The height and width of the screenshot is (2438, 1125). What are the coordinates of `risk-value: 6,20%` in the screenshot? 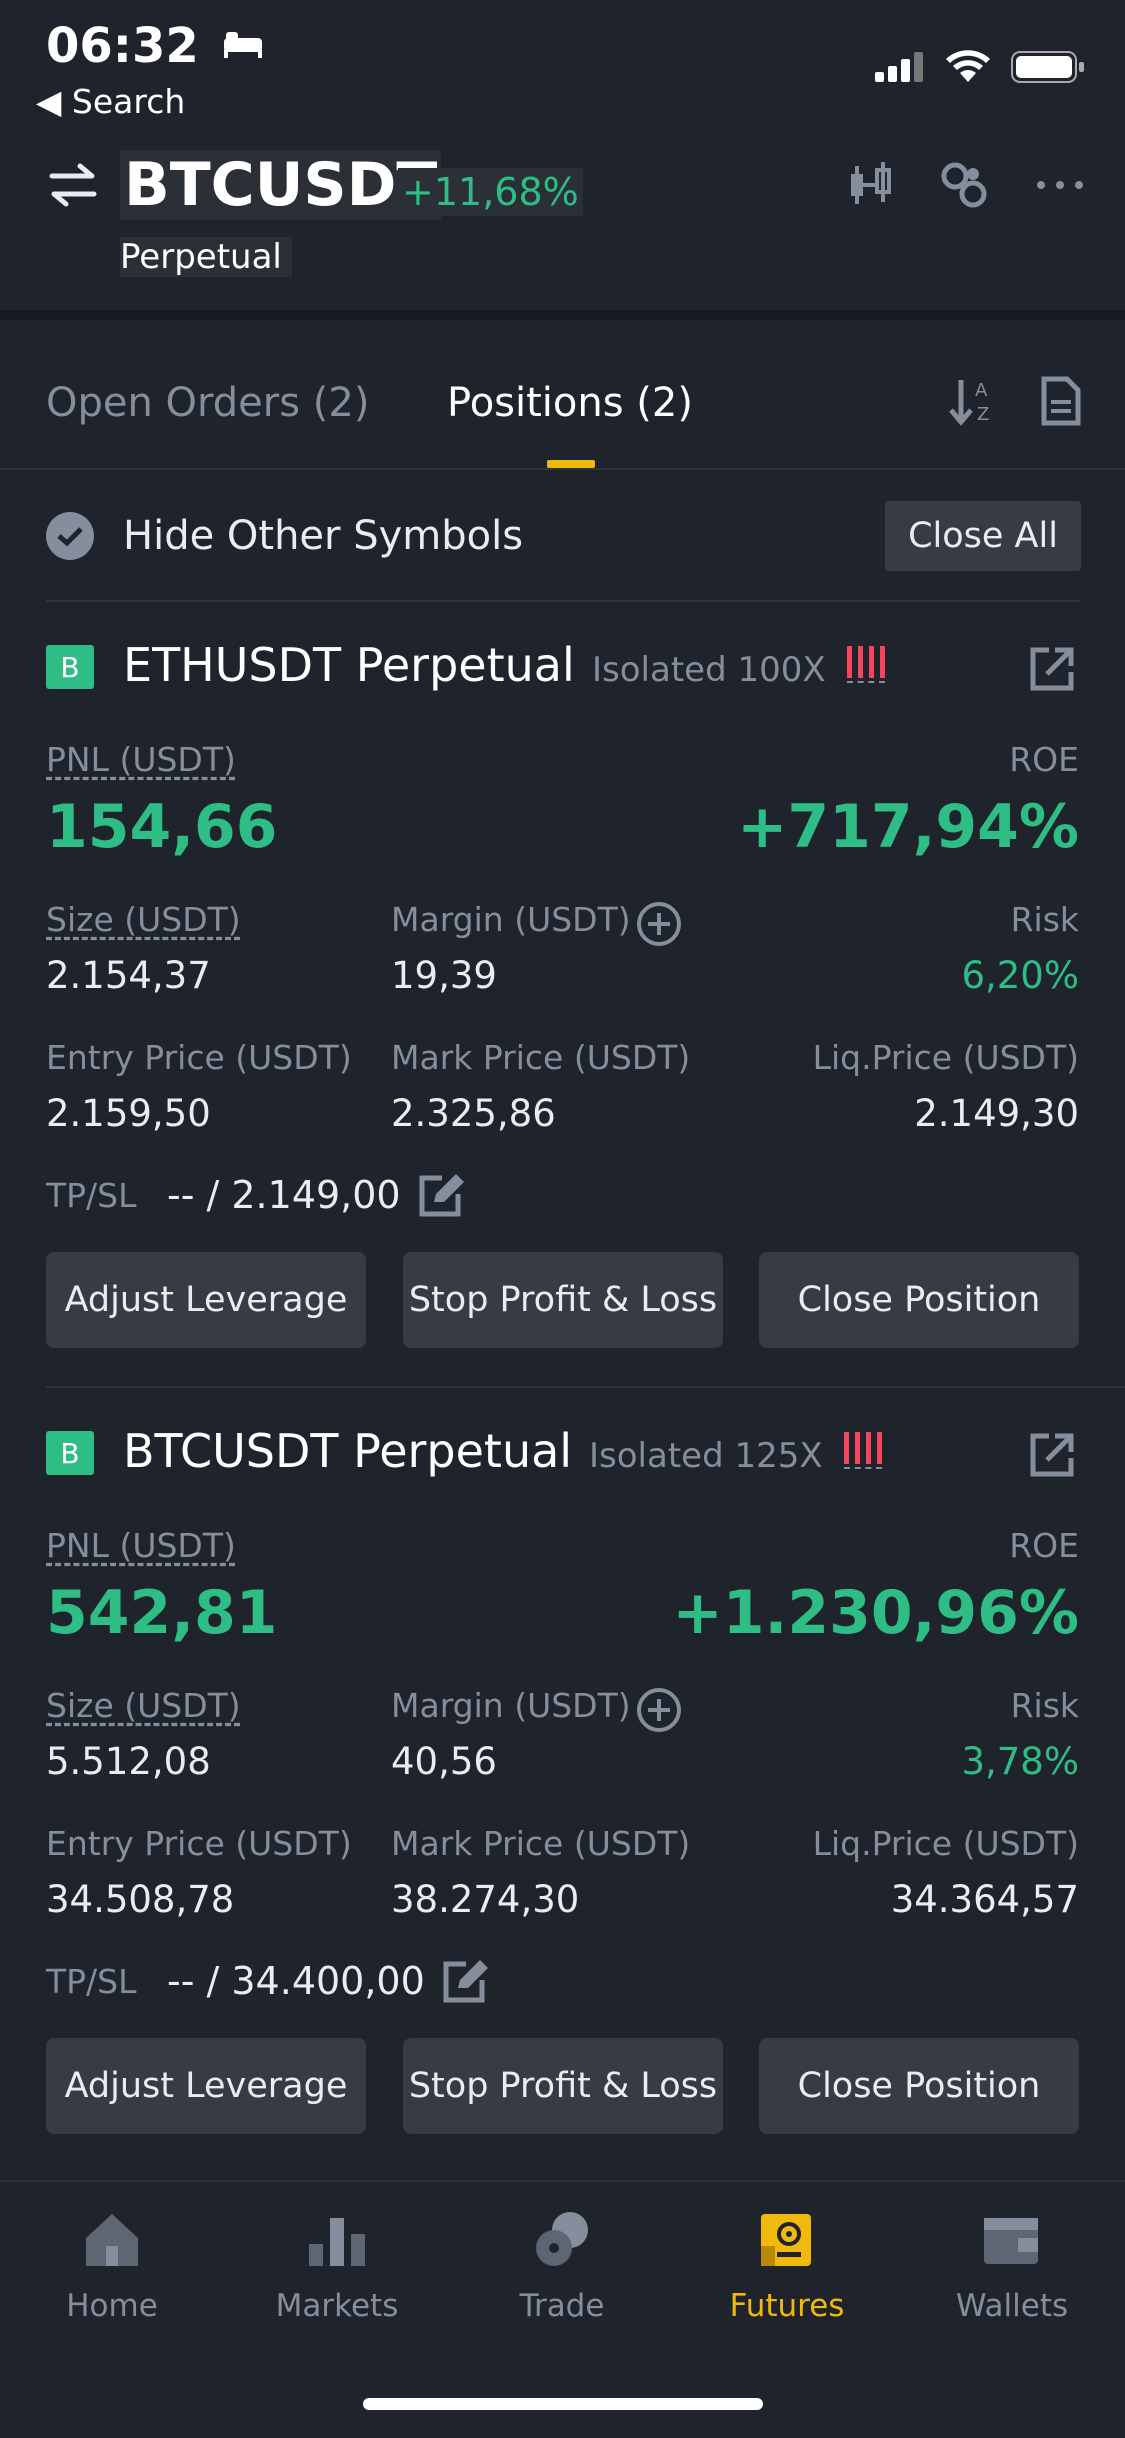 It's located at (1020, 975).